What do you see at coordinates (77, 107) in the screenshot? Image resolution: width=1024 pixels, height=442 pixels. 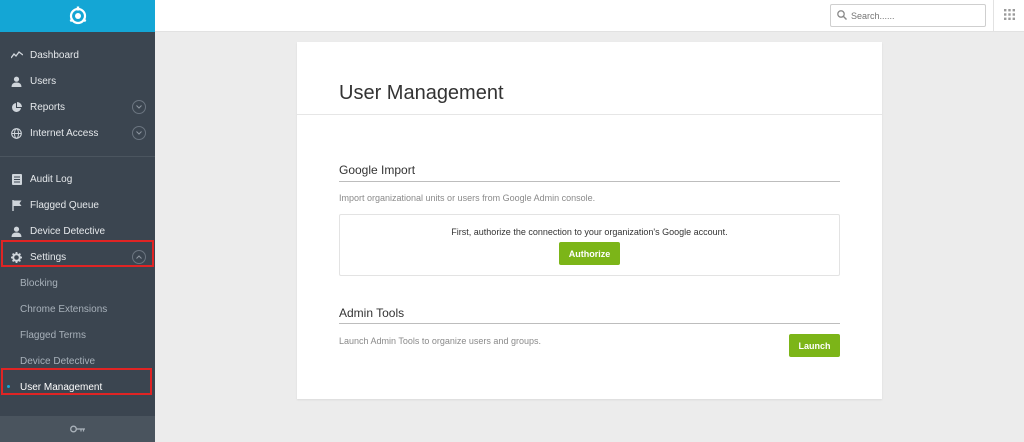 I see `sidebar-item-reports: Reports` at bounding box center [77, 107].